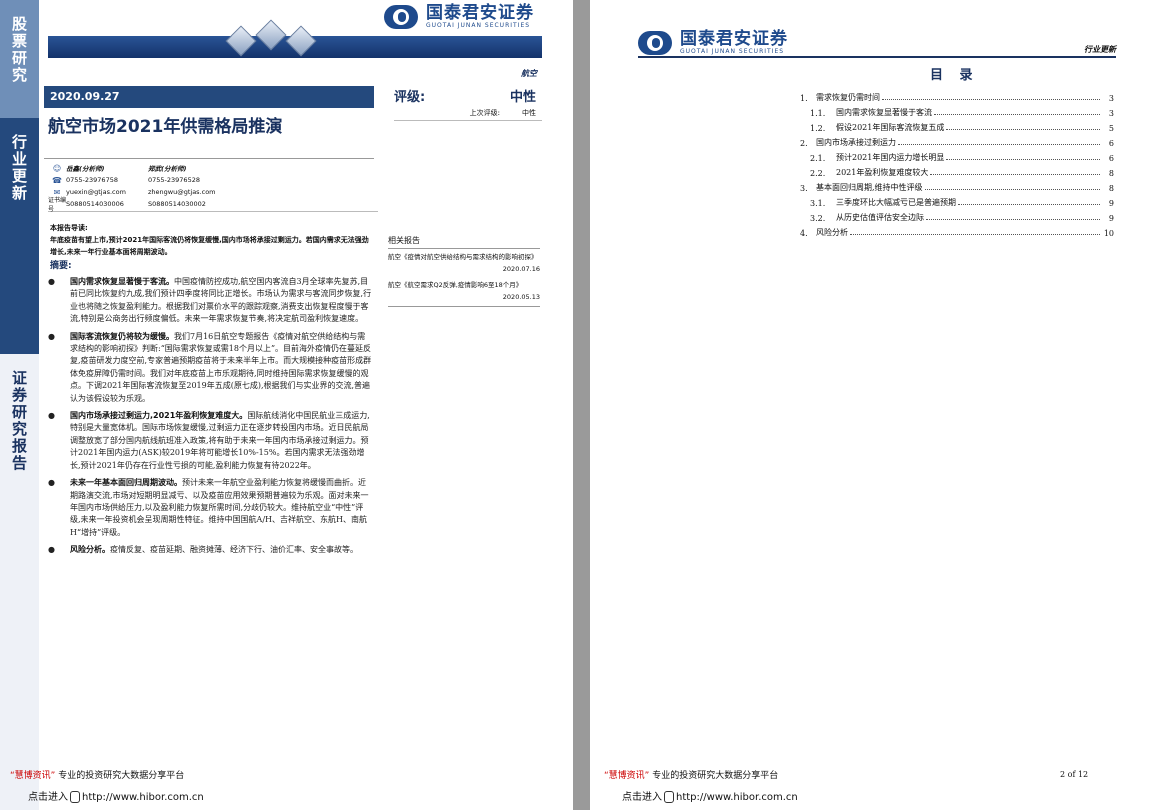 Image resolution: width=1156 pixels, height=810 pixels. I want to click on toc-entry-label: 假设2021年国际客流恢复五成, so click(890, 127).